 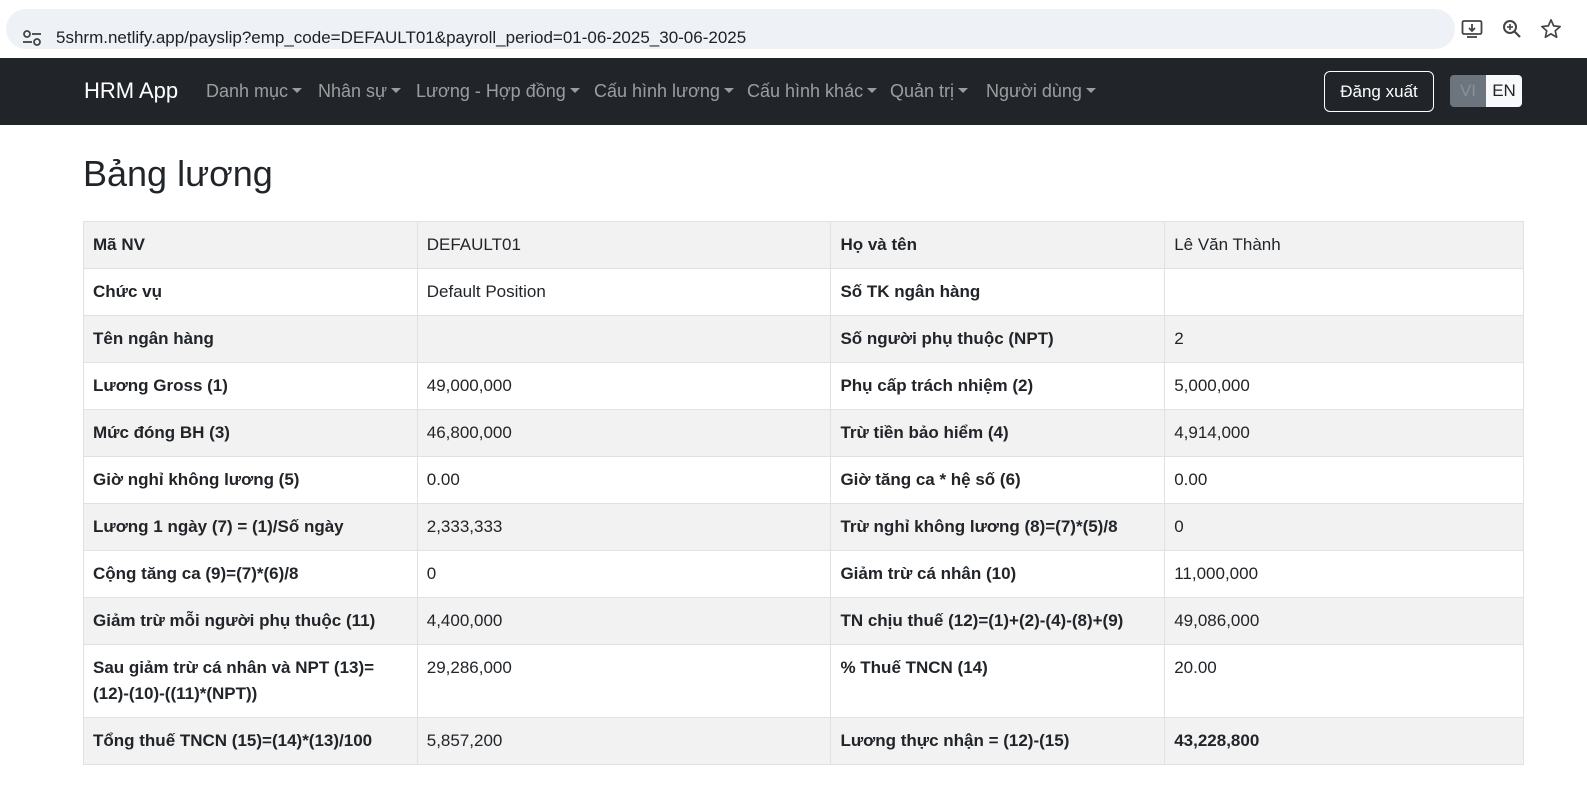 I want to click on field-label: Họ và tên, so click(x=998, y=245).